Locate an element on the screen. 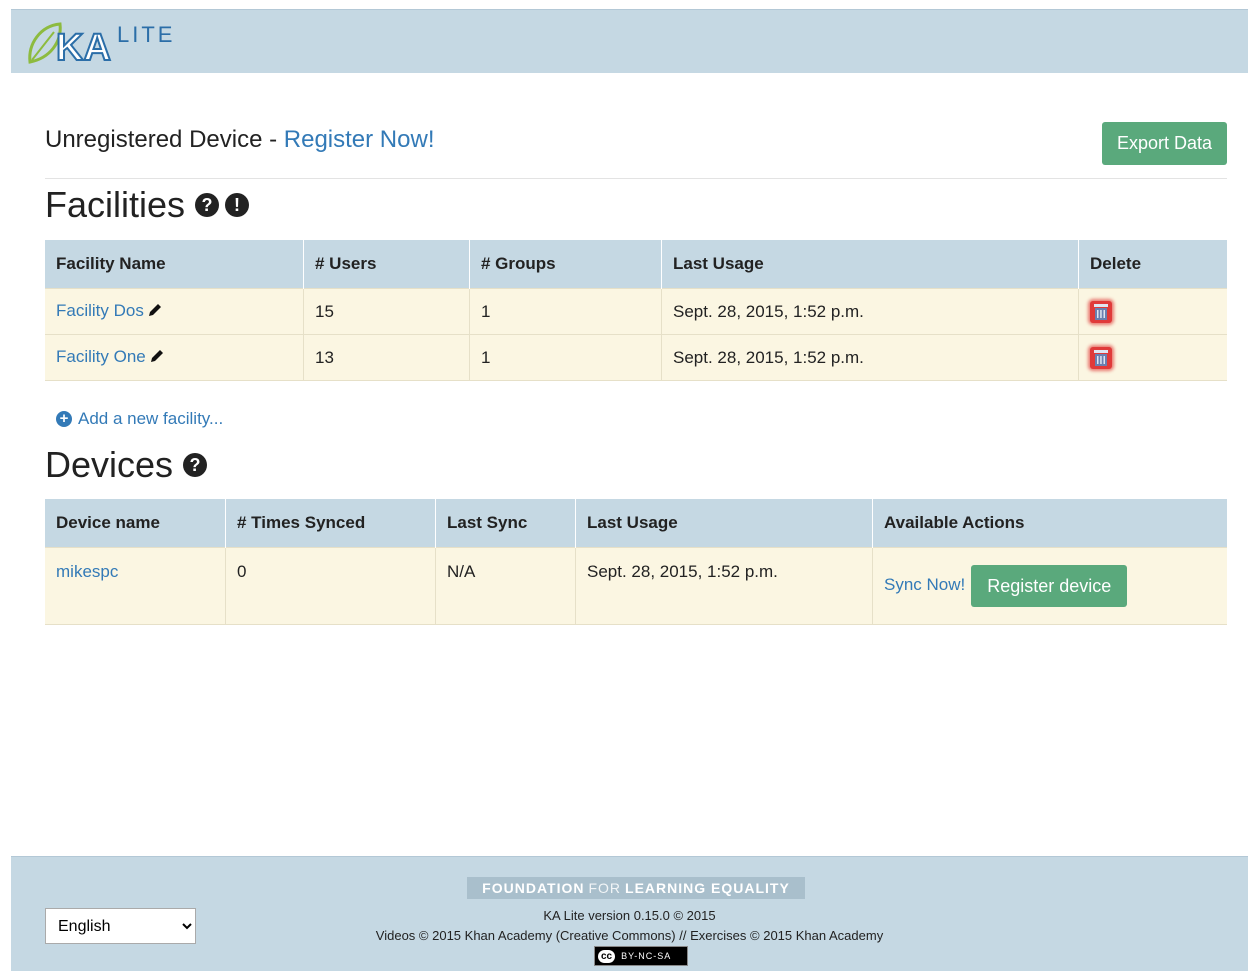  export-data-button: Export Data is located at coordinates (1164, 143).